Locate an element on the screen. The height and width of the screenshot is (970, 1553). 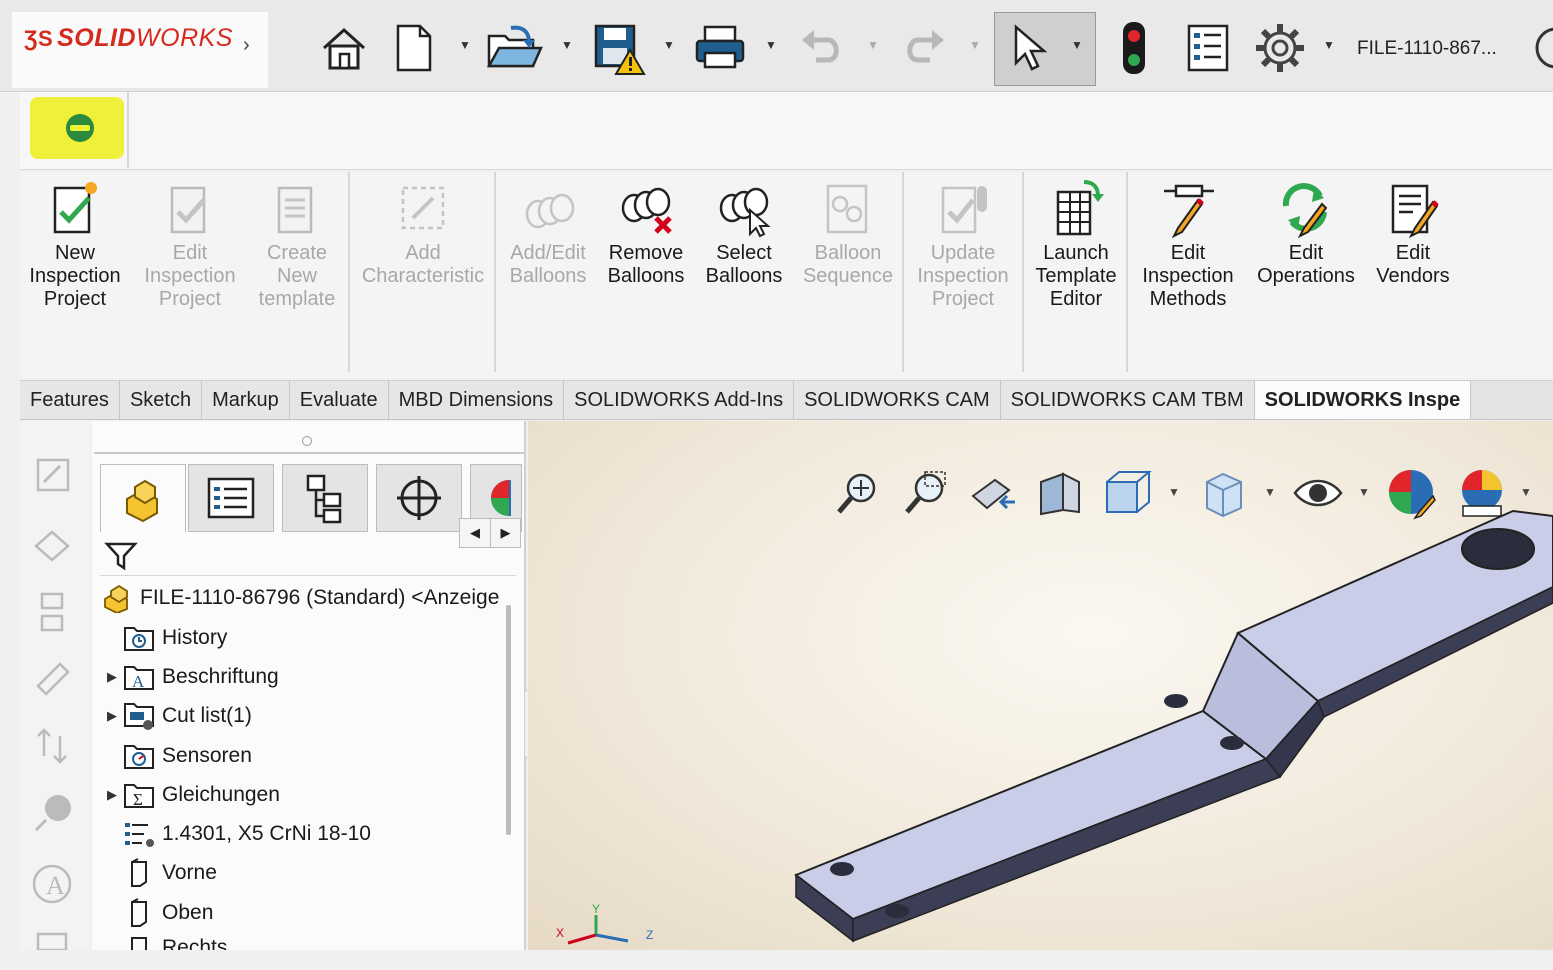
print-icon is located at coordinates (720, 48).